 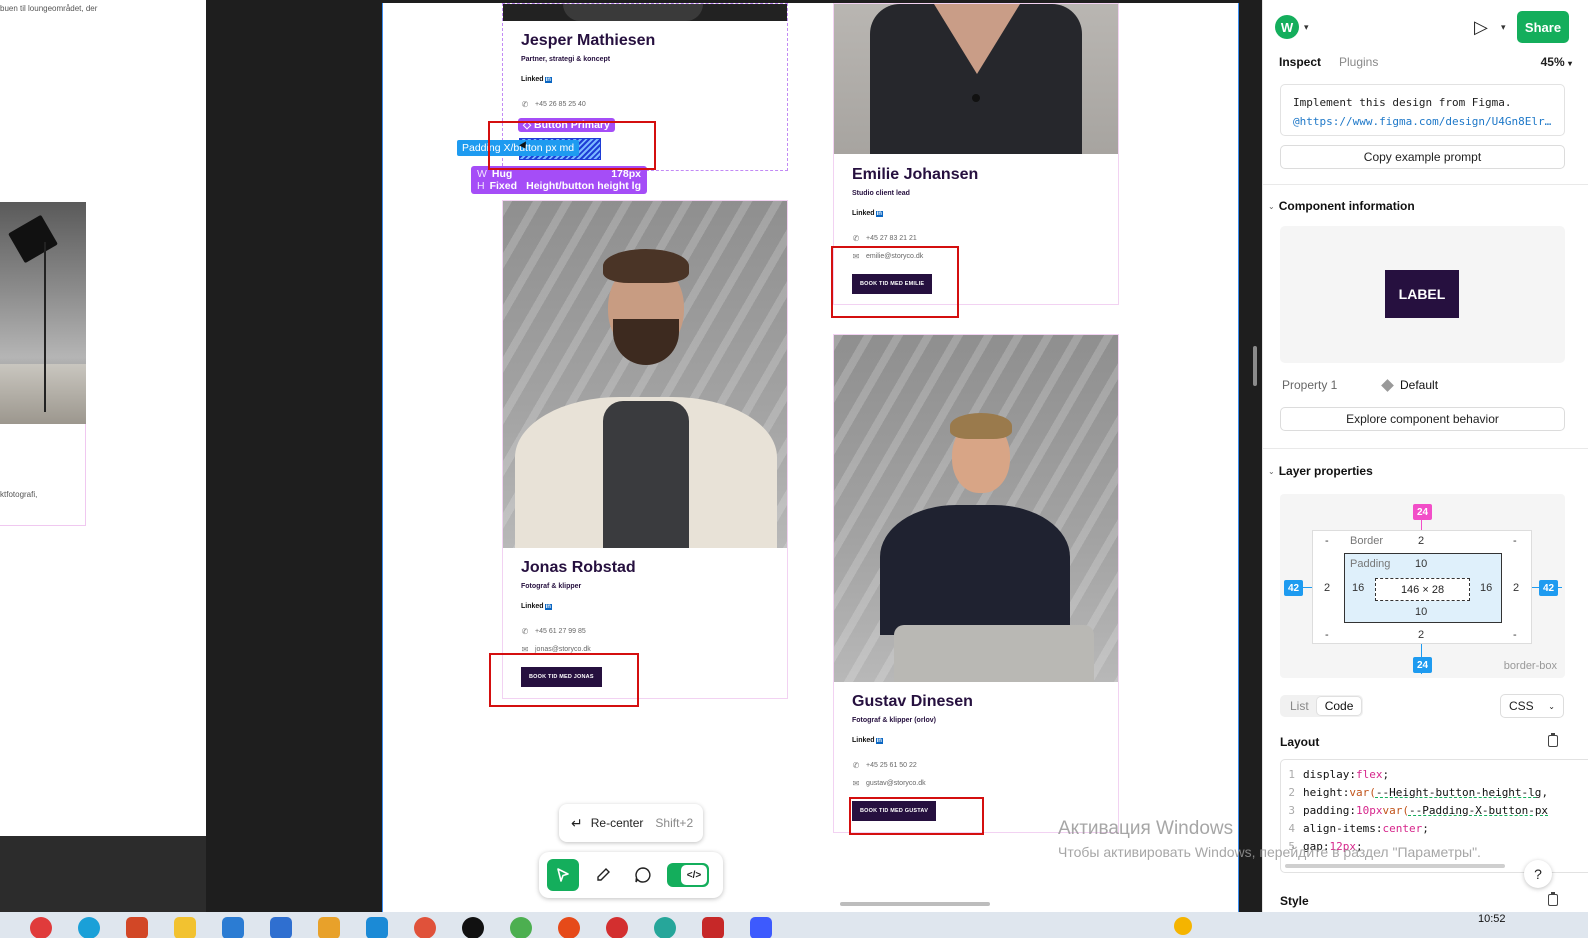 What do you see at coordinates (889, 783) in the screenshot?
I see `member-email: ✉ gustav@storyco.dk` at bounding box center [889, 783].